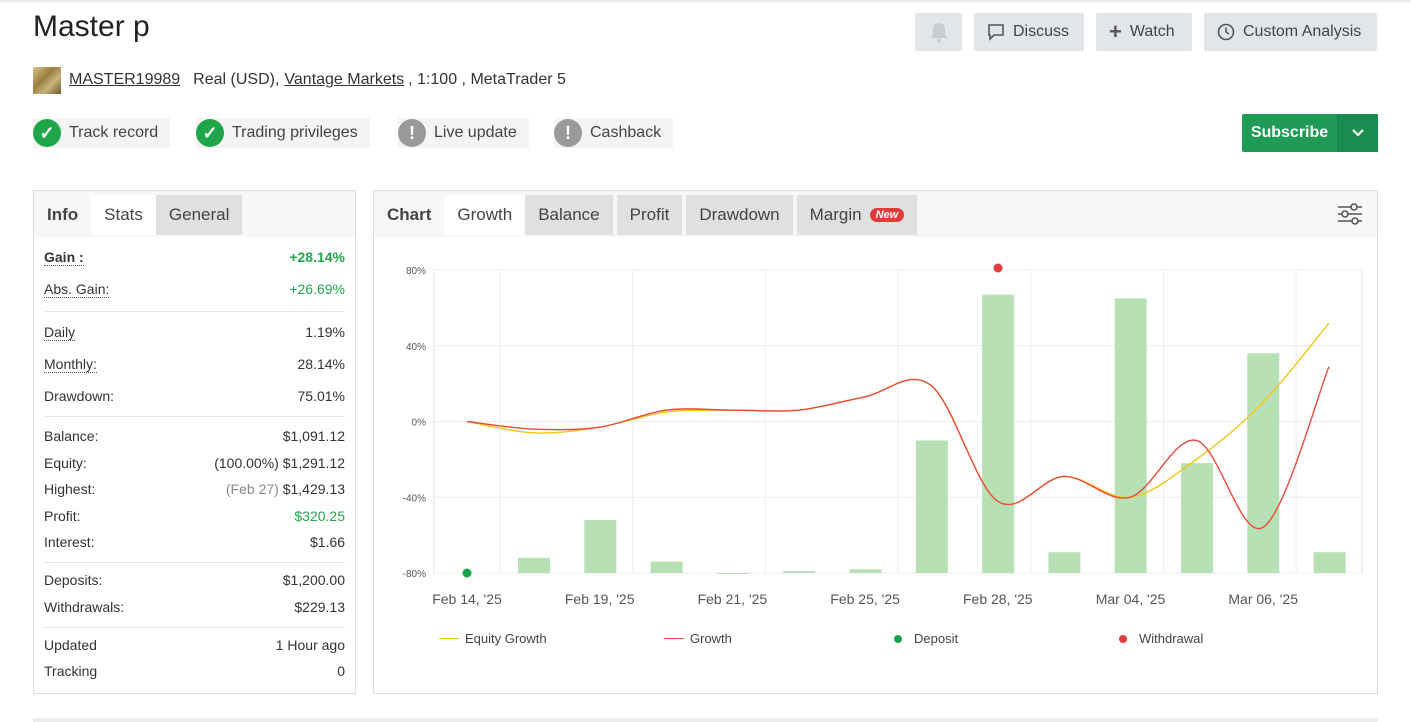 Image resolution: width=1411 pixels, height=722 pixels. What do you see at coordinates (1171, 638) in the screenshot?
I see `legend-label: Withdrawal` at bounding box center [1171, 638].